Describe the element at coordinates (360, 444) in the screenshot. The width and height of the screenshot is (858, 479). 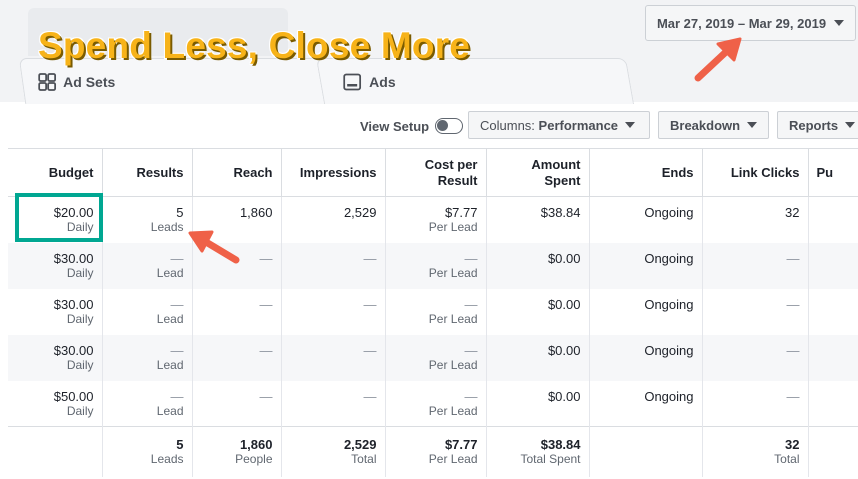
I see `summary-value: 2,529` at that location.